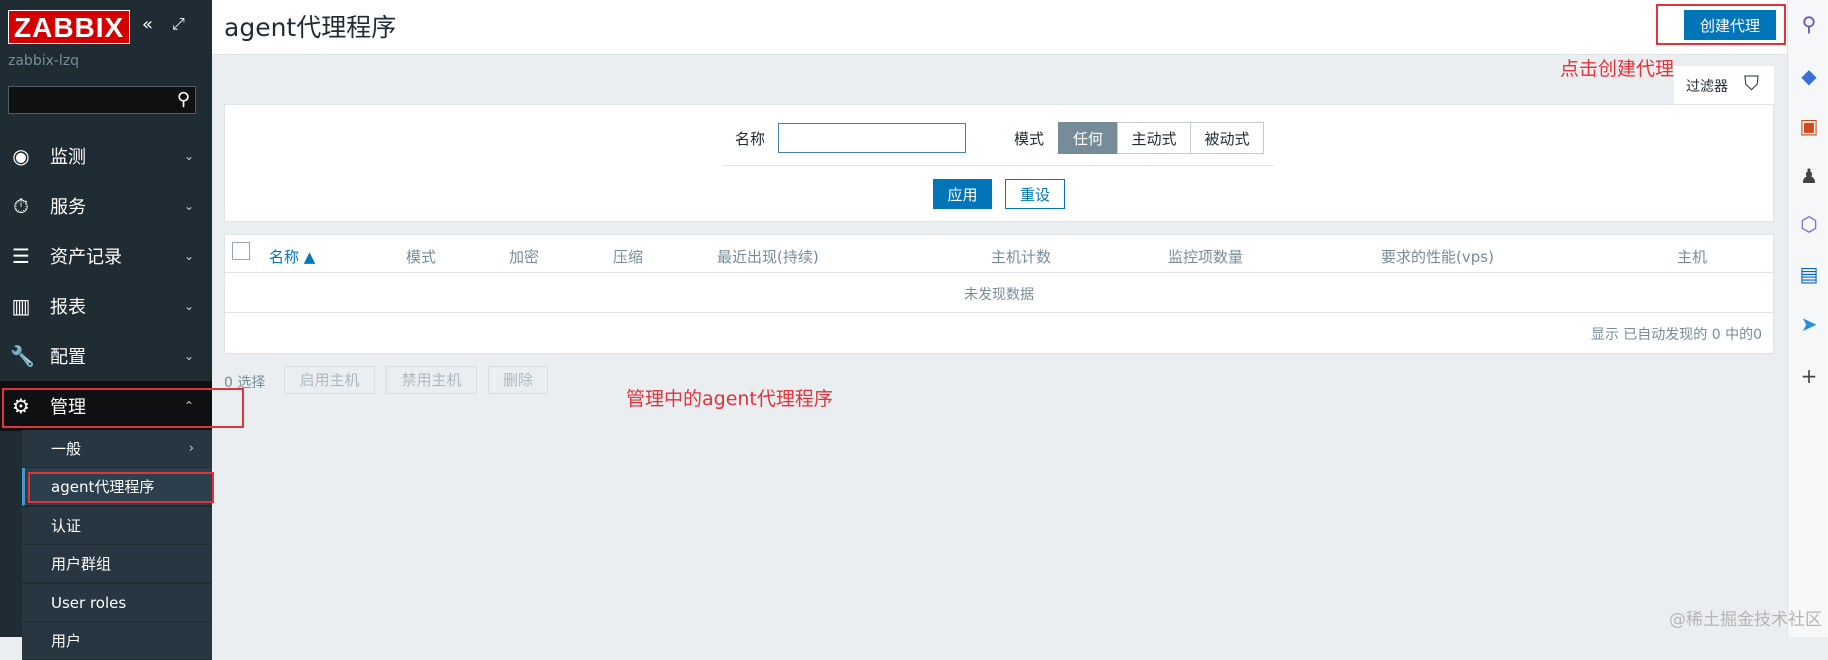 The image size is (1828, 660). I want to click on zabbix-logo: ZABBIX, so click(69, 27).